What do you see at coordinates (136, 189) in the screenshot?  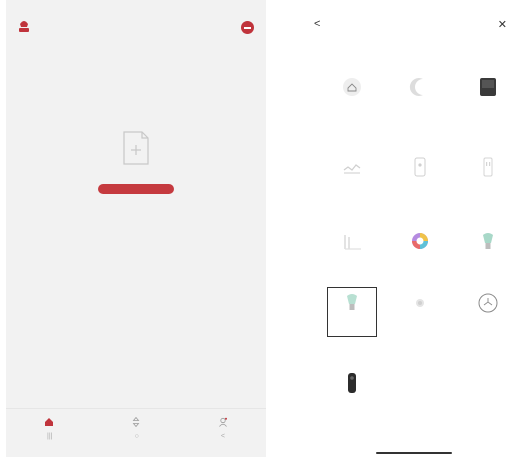 I see `add-device-button` at bounding box center [136, 189].